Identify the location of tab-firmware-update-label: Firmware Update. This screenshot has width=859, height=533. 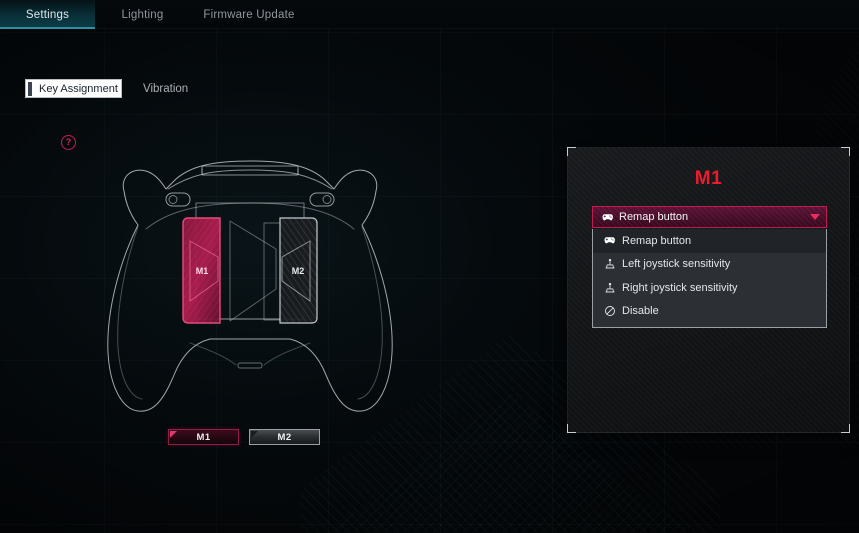
(249, 14).